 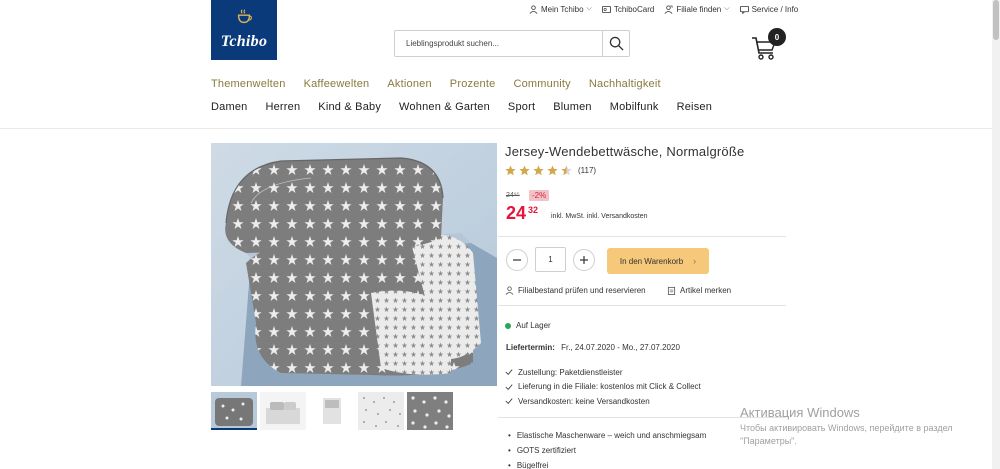 I want to click on nav-sport: Sport, so click(x=521, y=107).